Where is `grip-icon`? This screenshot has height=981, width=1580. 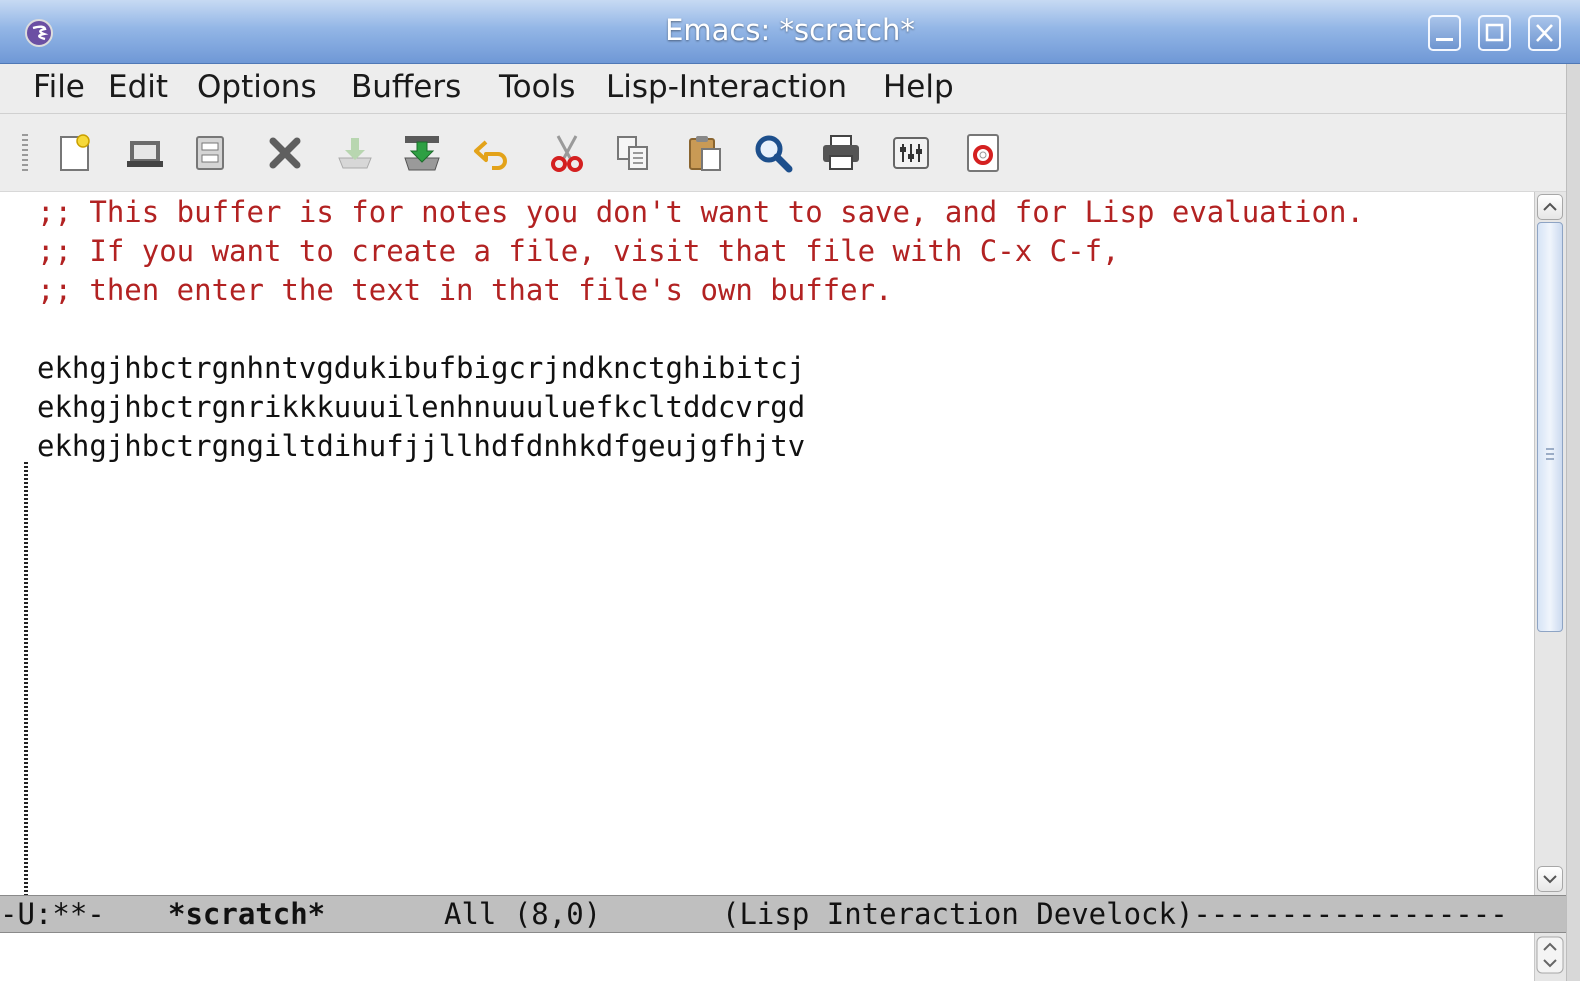
grip-icon is located at coordinates (1550, 454).